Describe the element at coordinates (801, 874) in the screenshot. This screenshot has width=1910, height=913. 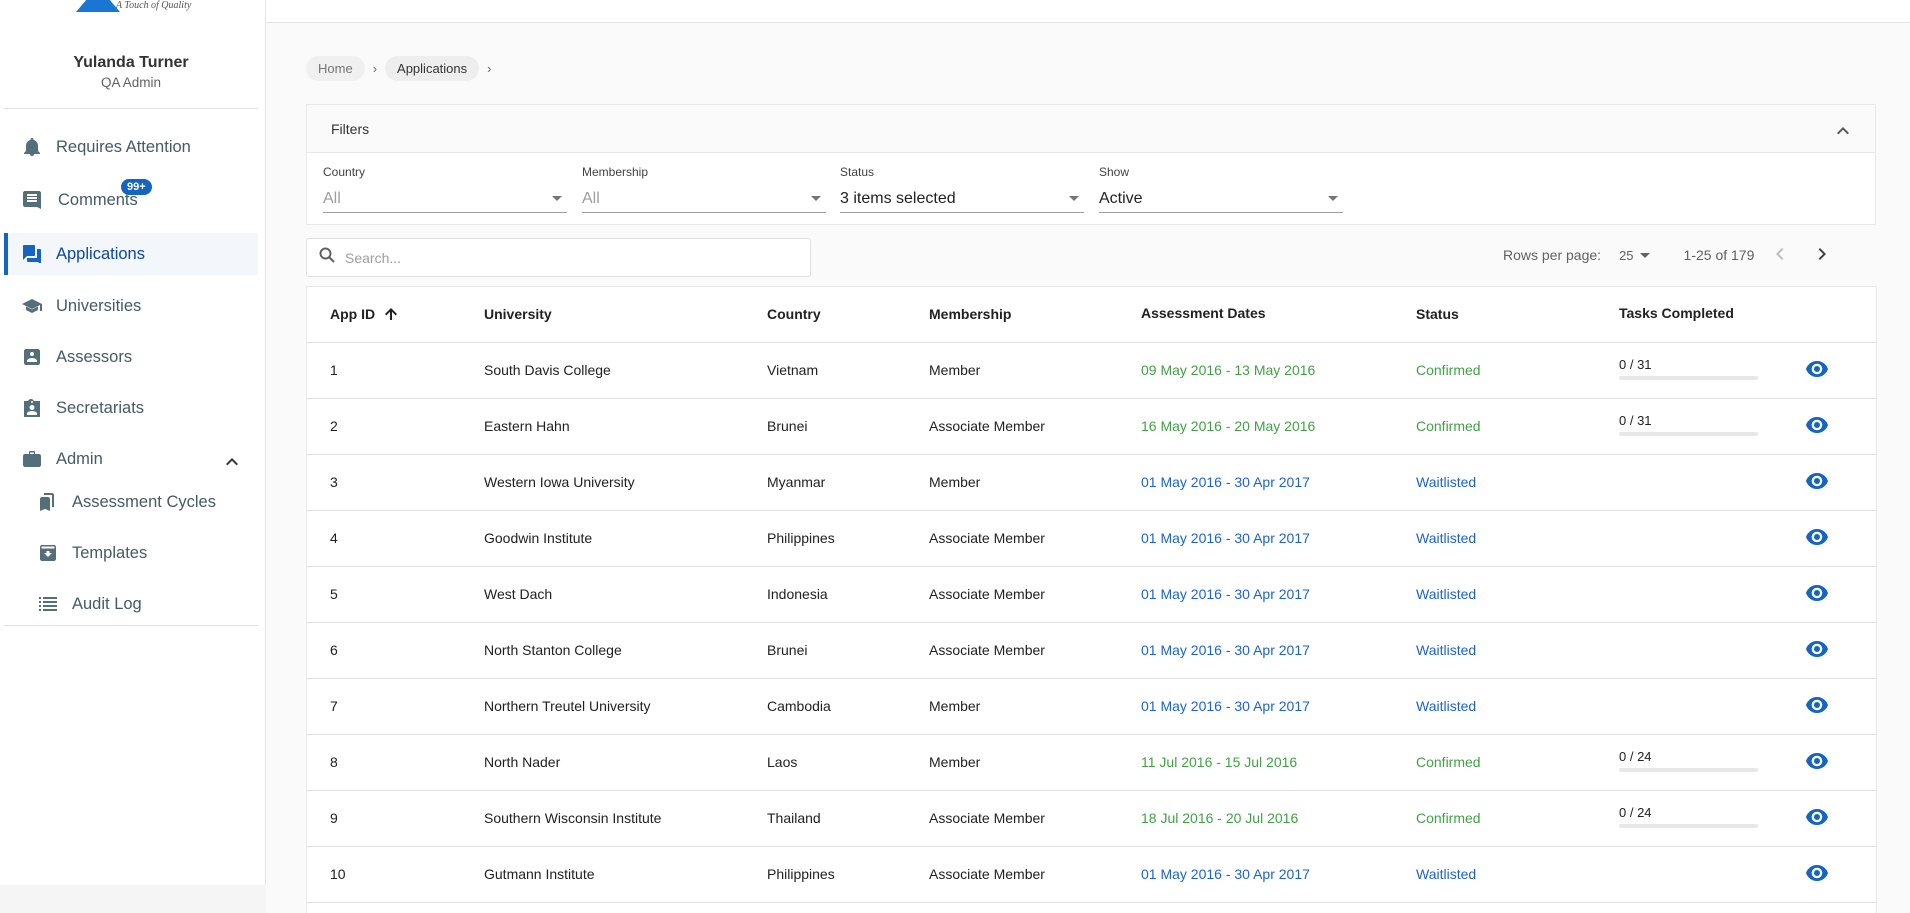
I see `cell-country: Philippines` at that location.